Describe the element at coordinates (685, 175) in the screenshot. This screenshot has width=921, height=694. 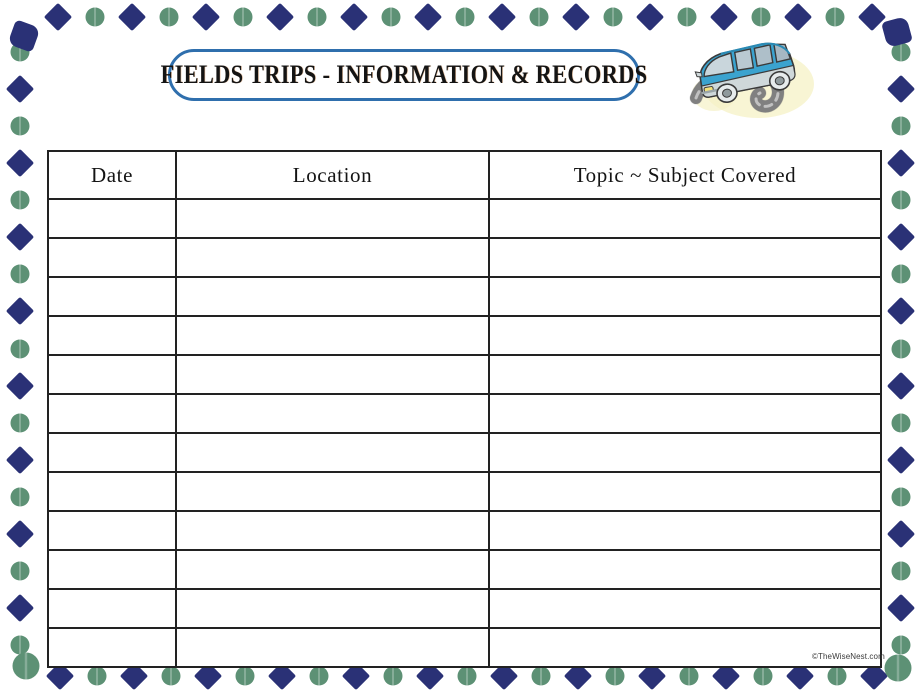
I see `column-header-topic: Topic ~ Subject Covered` at that location.